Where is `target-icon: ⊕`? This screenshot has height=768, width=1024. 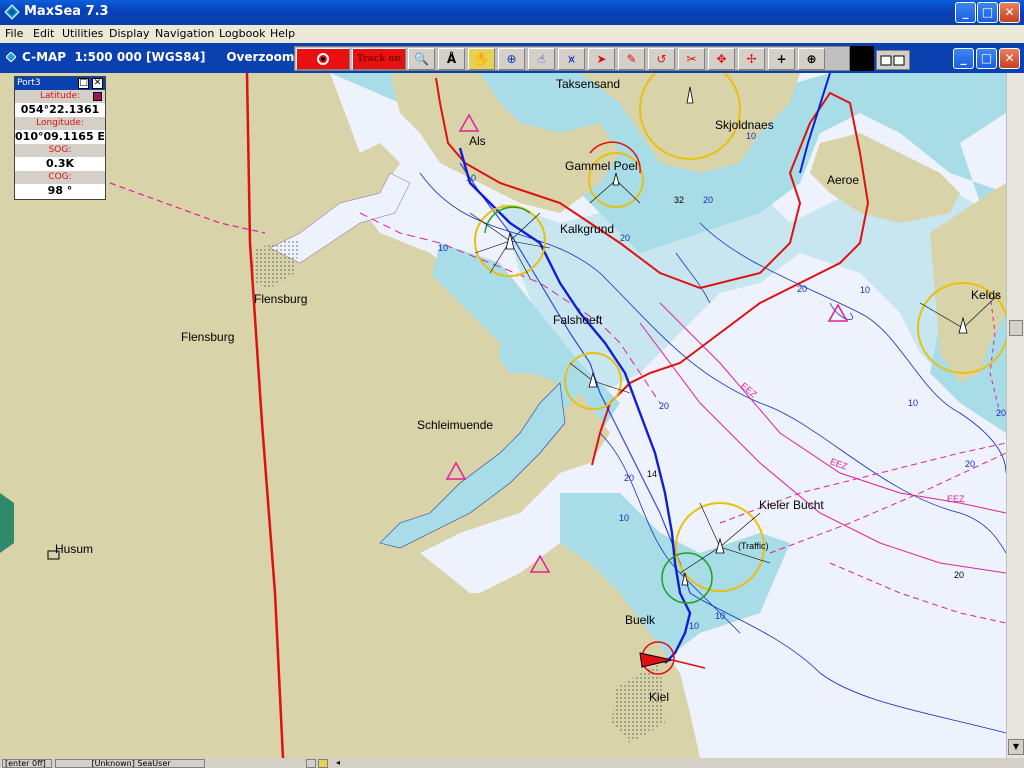 target-icon: ⊕ is located at coordinates (511, 59).